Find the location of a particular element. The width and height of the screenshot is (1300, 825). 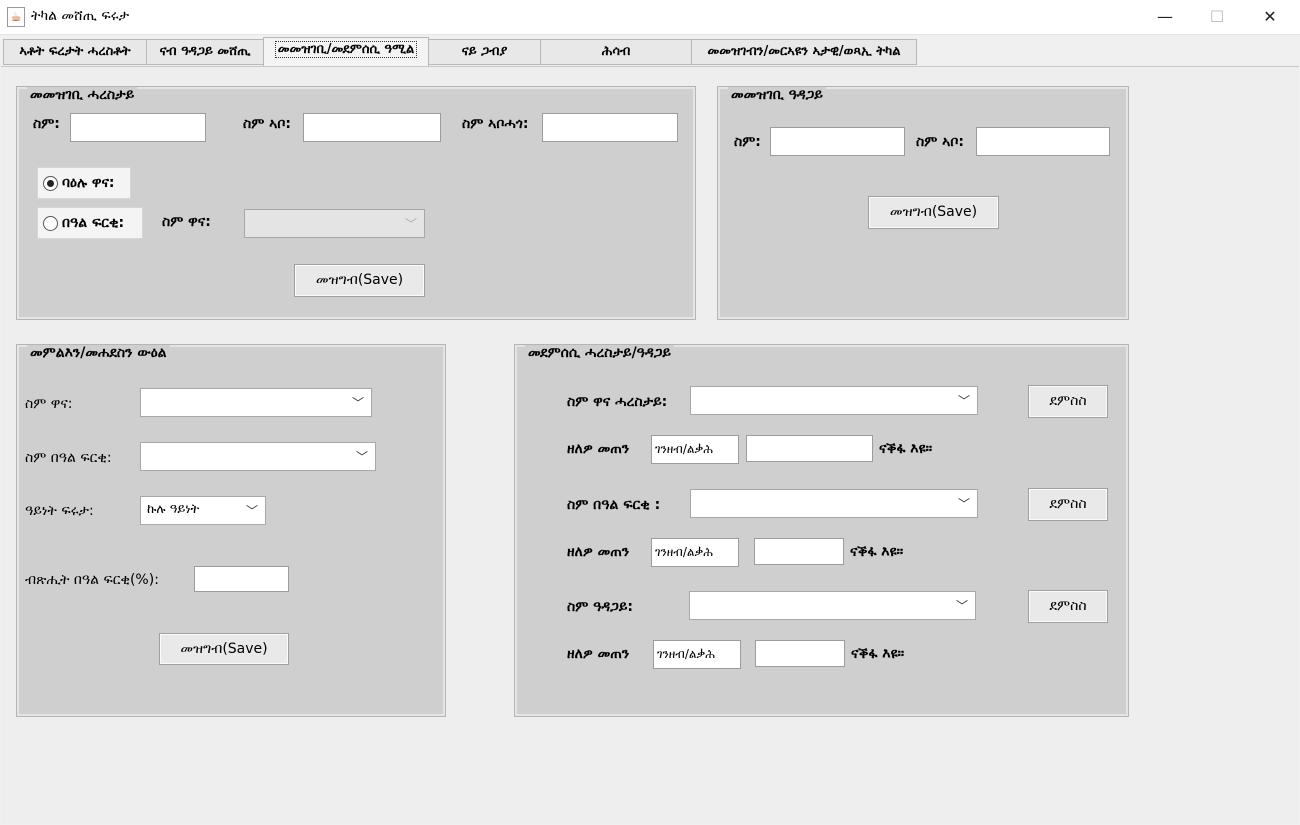

product-type-label: ዓይነት ፍሩታ: is located at coordinates (59, 511).